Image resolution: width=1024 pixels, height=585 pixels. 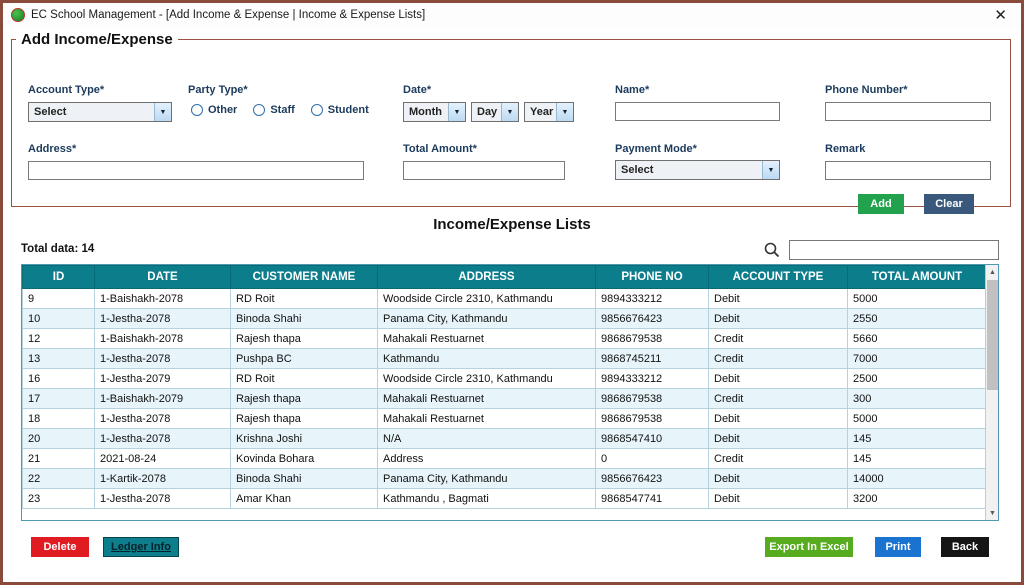 I want to click on date-month-dropdown: Month ▼, so click(x=434, y=112).